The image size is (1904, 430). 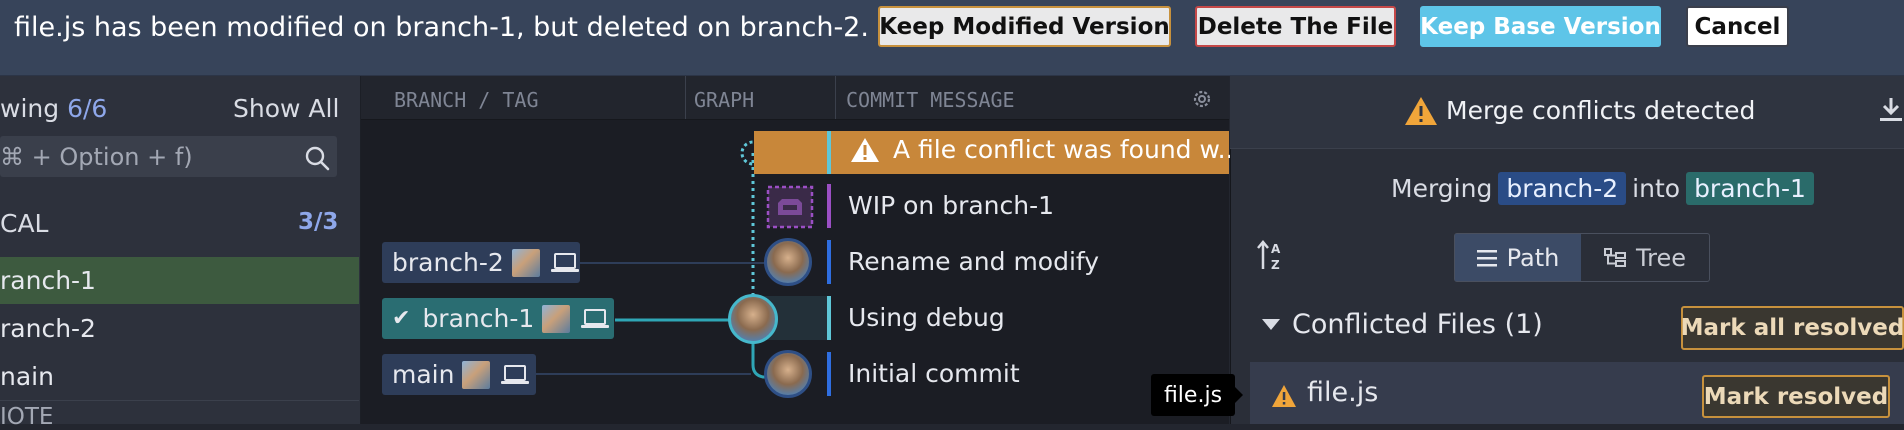 What do you see at coordinates (1750, 188) in the screenshot?
I see `target-branch-chip: branch-1` at bounding box center [1750, 188].